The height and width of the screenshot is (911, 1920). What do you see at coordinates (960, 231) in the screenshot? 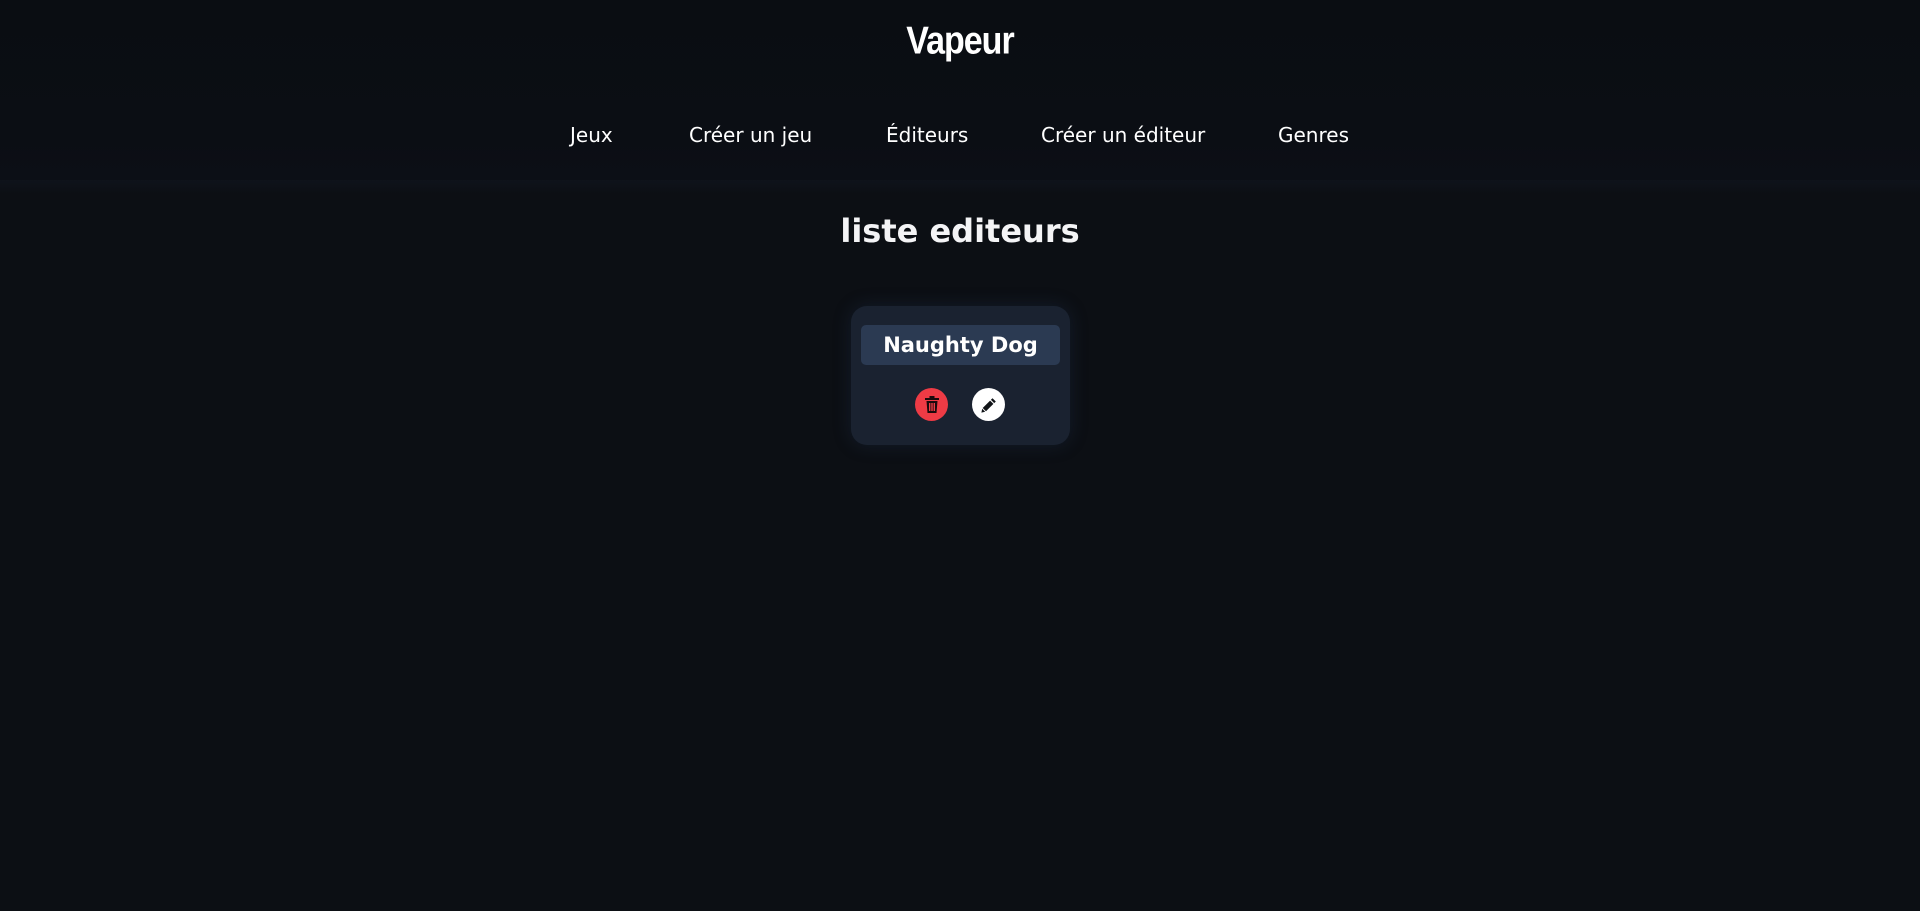
I see `page-title: liste editeurs` at bounding box center [960, 231].